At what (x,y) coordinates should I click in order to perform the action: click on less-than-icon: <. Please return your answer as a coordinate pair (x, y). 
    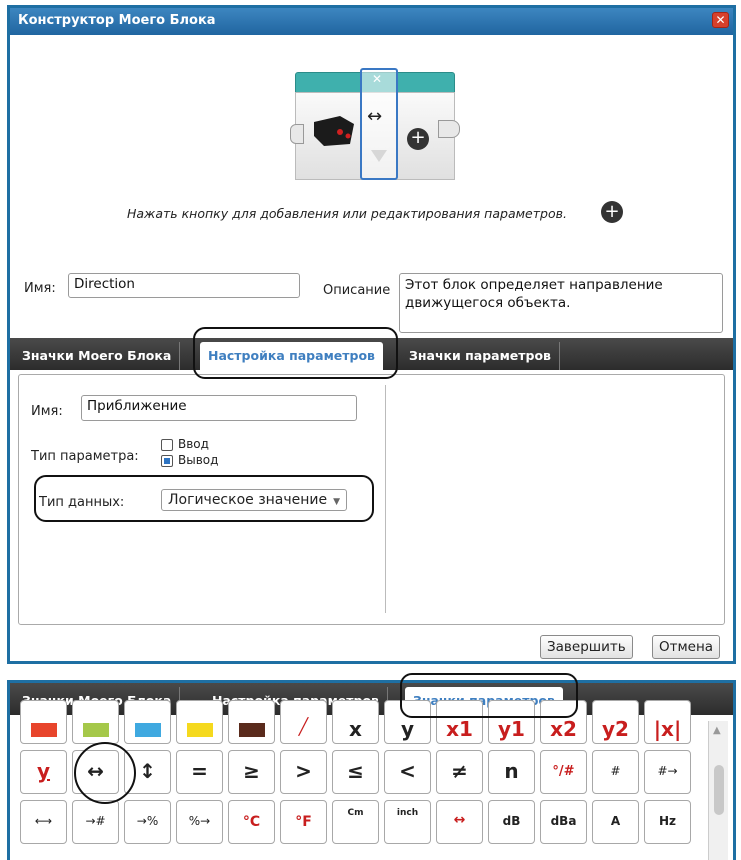
    Looking at the image, I should click on (407, 772).